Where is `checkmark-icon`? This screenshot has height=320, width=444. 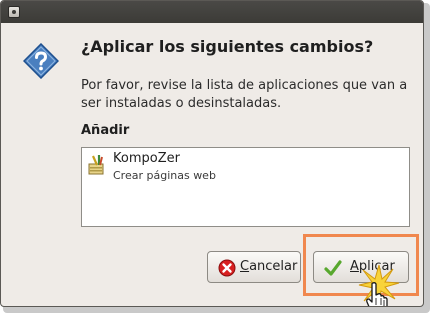 checkmark-icon is located at coordinates (333, 268).